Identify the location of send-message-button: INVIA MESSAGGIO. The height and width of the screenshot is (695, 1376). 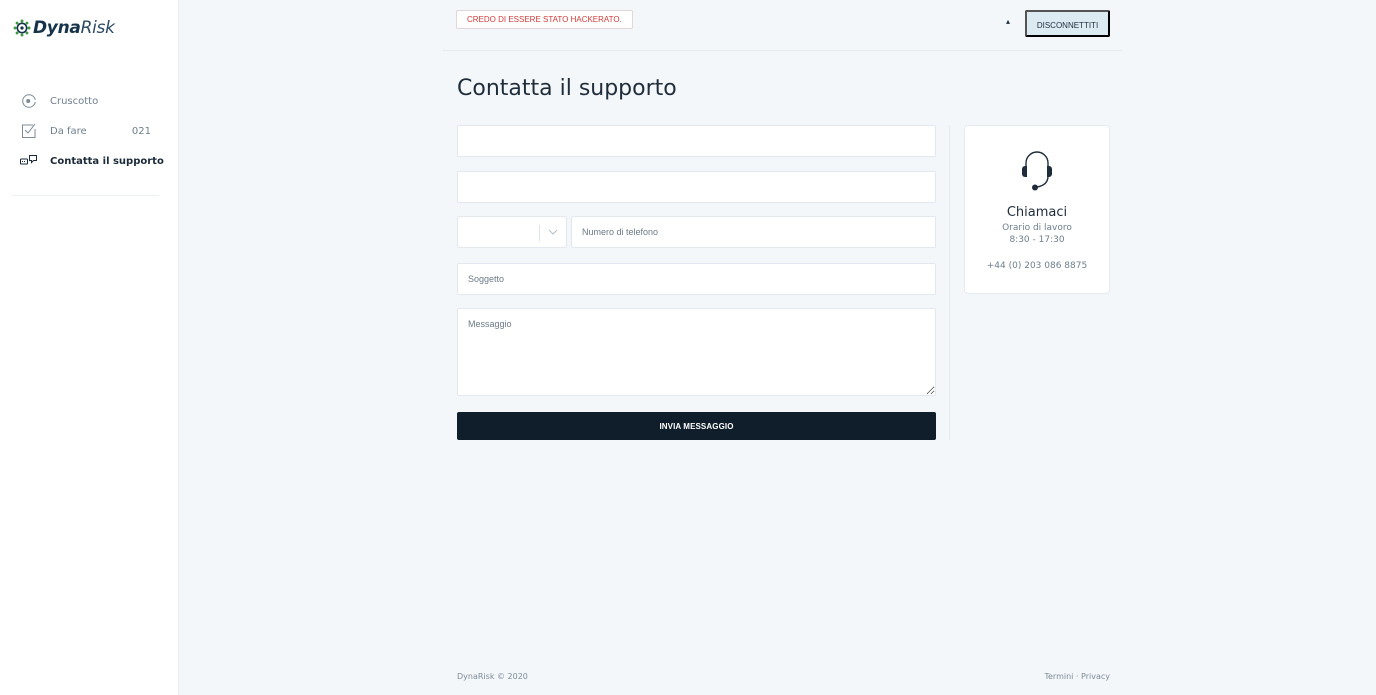
(696, 426).